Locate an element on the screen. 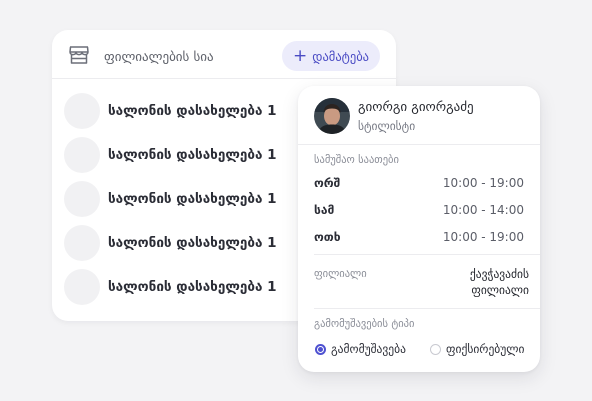 This screenshot has height=401, width=592. radio-option-fixed: ფიქსირებული is located at coordinates (477, 349).